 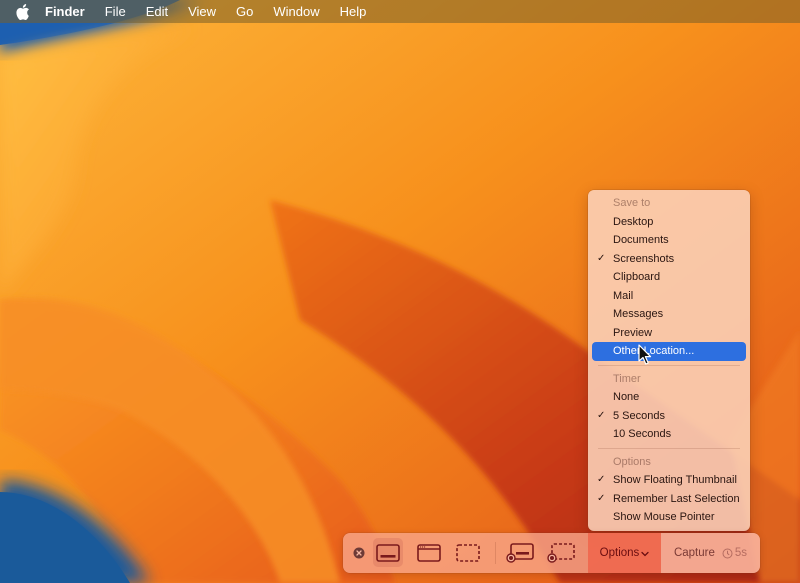 What do you see at coordinates (157, 11) in the screenshot?
I see `menu-edit: Edit` at bounding box center [157, 11].